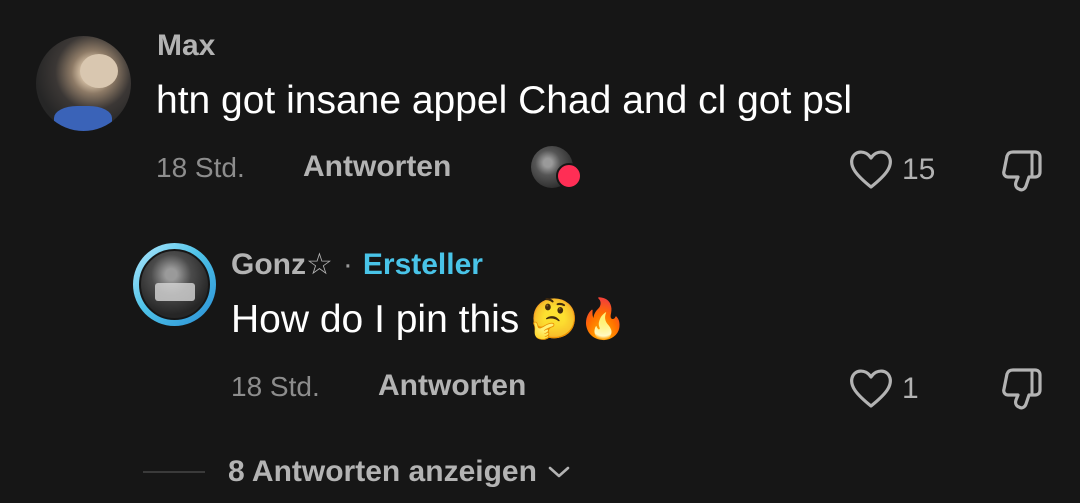 The height and width of the screenshot is (503, 1080). What do you see at coordinates (275, 386) in the screenshot?
I see `reply-time: 18 Std.` at bounding box center [275, 386].